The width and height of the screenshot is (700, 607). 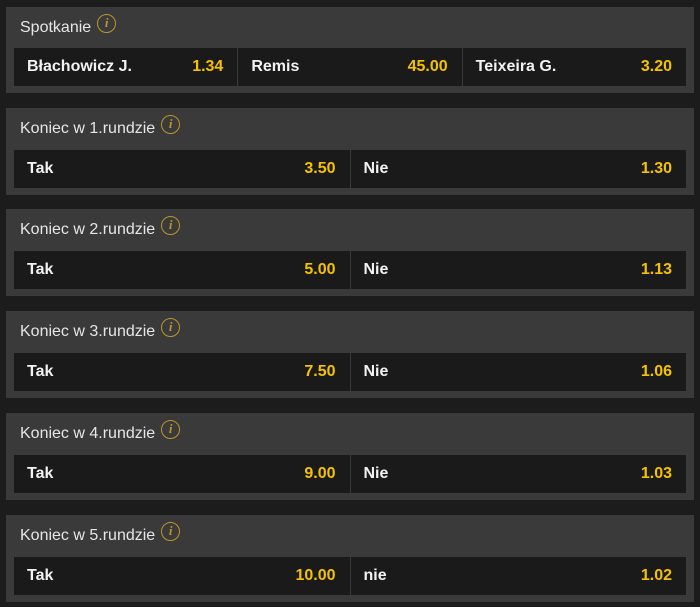 What do you see at coordinates (208, 66) in the screenshot?
I see `outcome-odds: 1.34` at bounding box center [208, 66].